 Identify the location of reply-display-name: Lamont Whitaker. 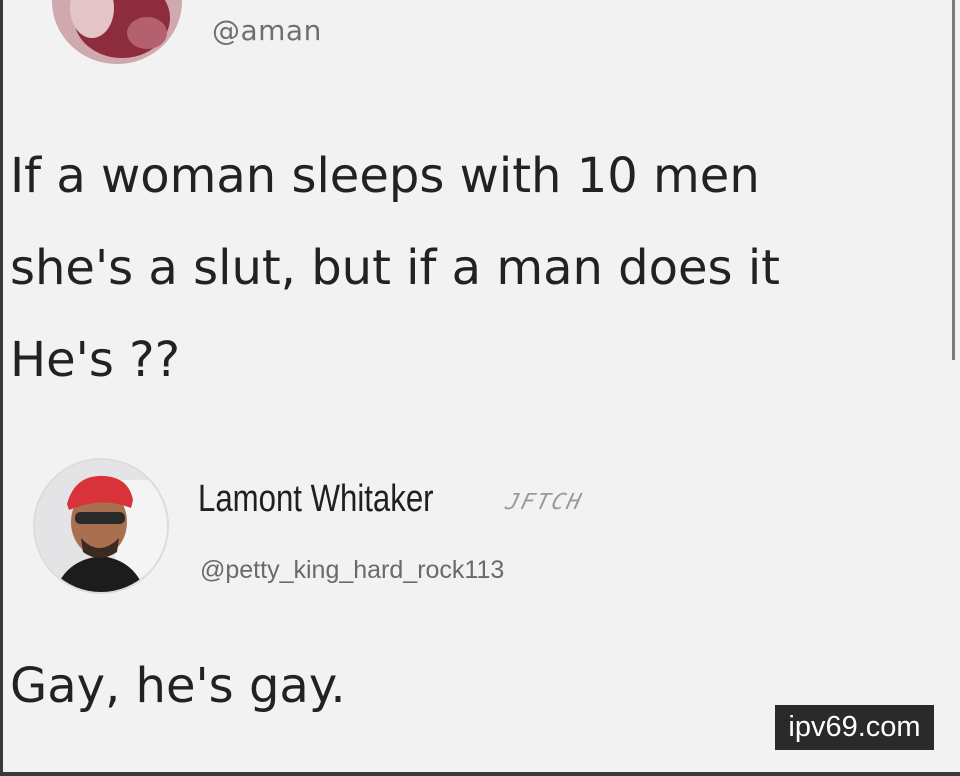
(316, 499).